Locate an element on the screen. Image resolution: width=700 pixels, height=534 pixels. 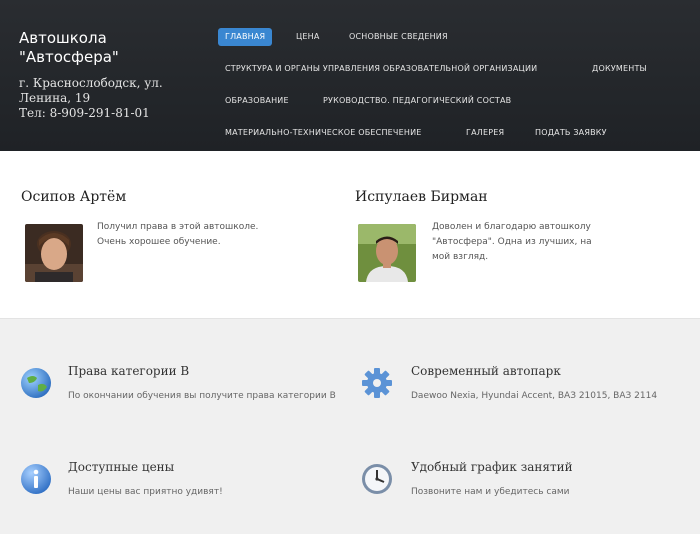
gear-icon is located at coordinates (377, 383).